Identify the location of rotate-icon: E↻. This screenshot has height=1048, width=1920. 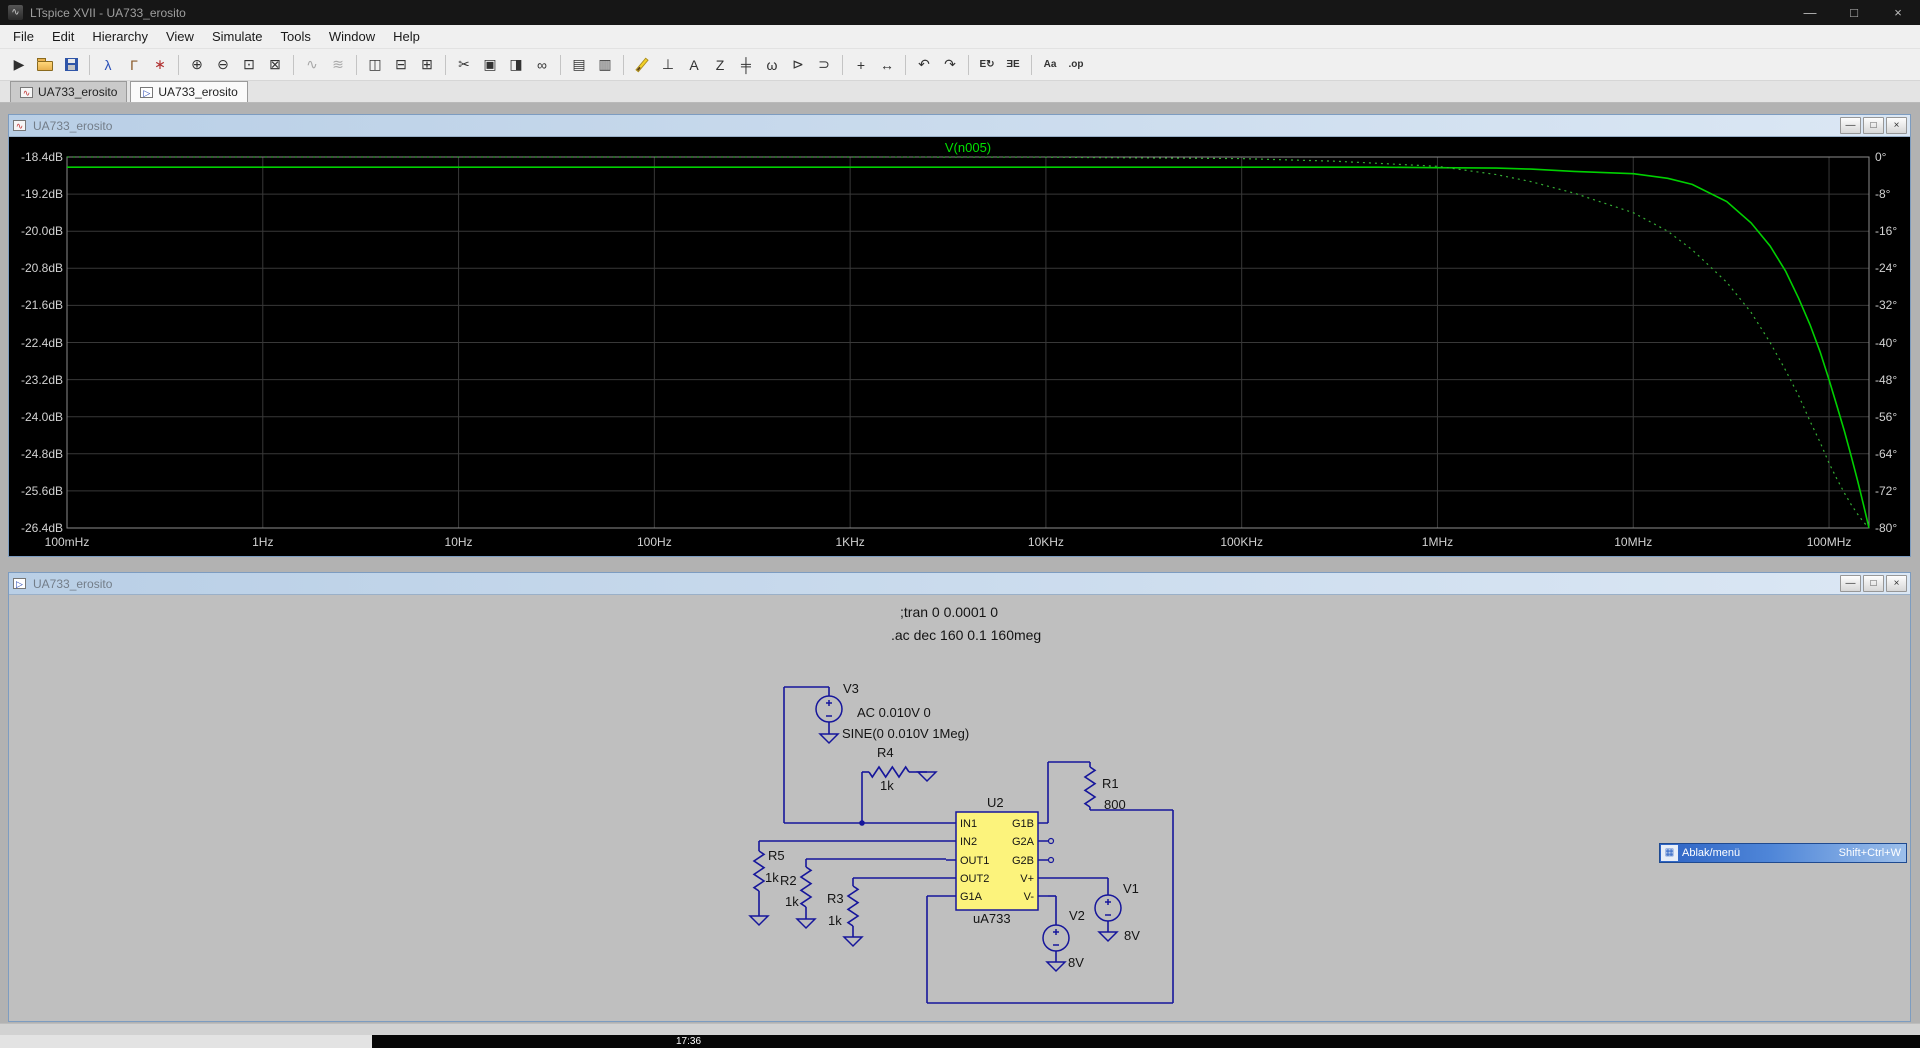
(987, 65).